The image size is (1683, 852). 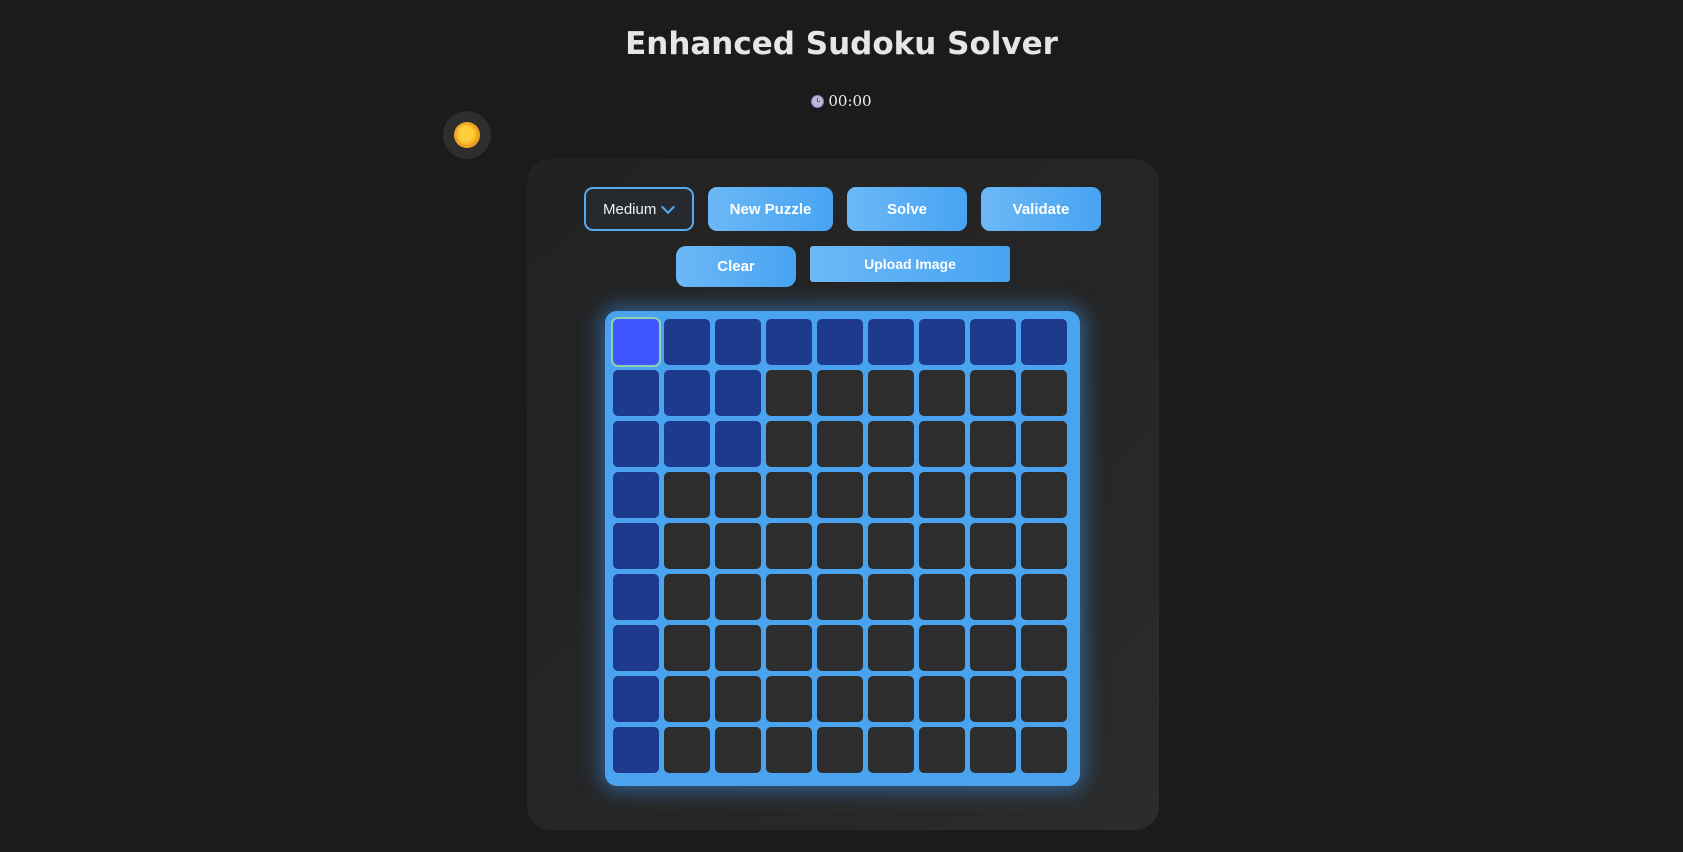 I want to click on chevron-down-icon, so click(x=668, y=207).